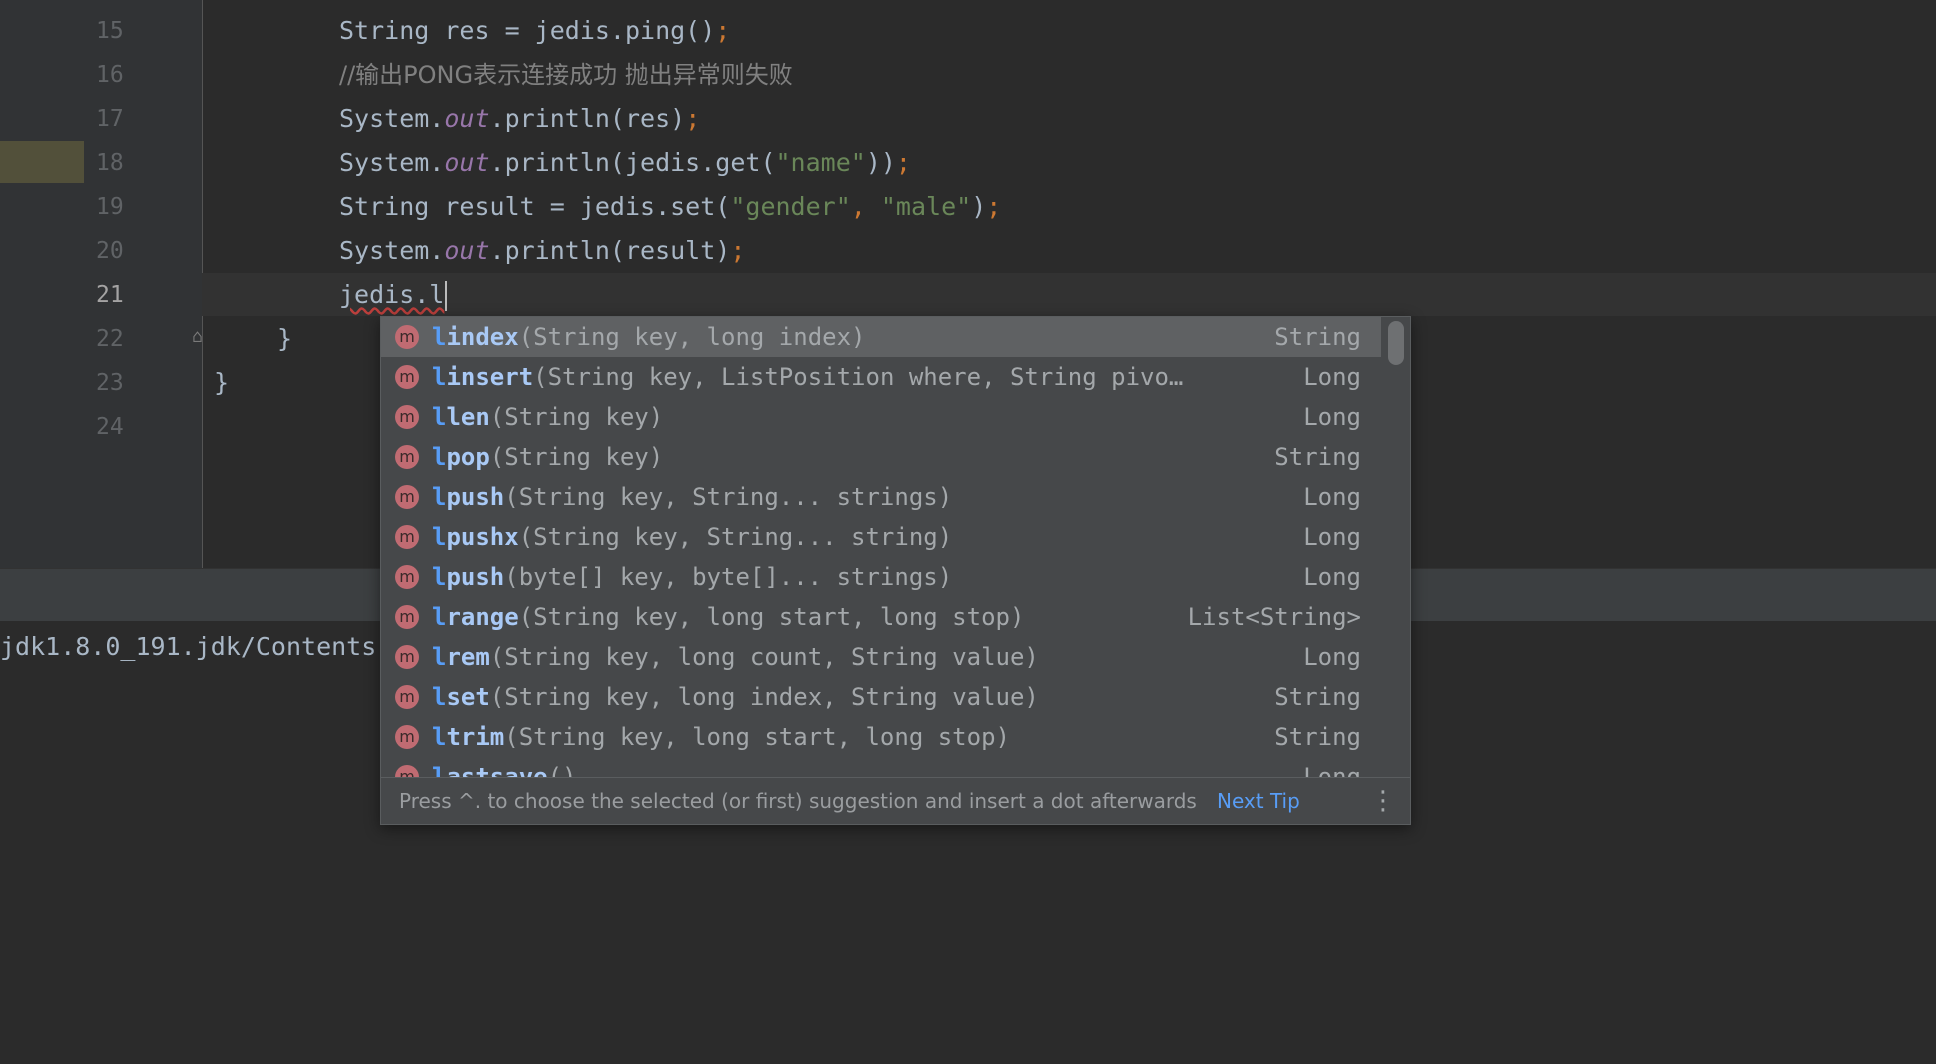 The height and width of the screenshot is (1064, 1936). Describe the element at coordinates (1396, 547) in the screenshot. I see `completion-scrollbar` at that location.